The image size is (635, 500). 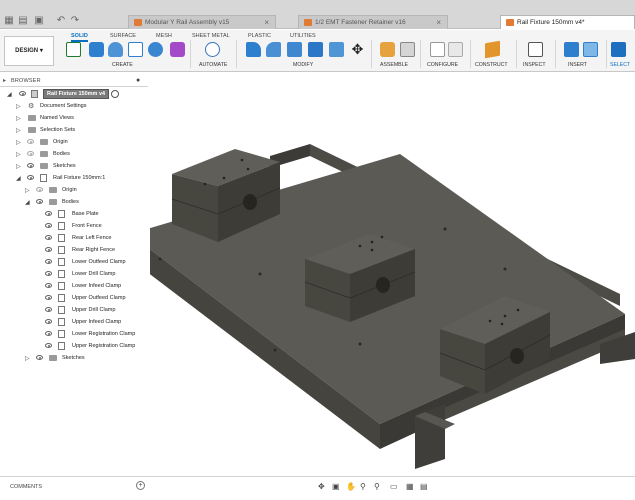 I want to click on body-item: Rear Right Fence, so click(x=75, y=250).